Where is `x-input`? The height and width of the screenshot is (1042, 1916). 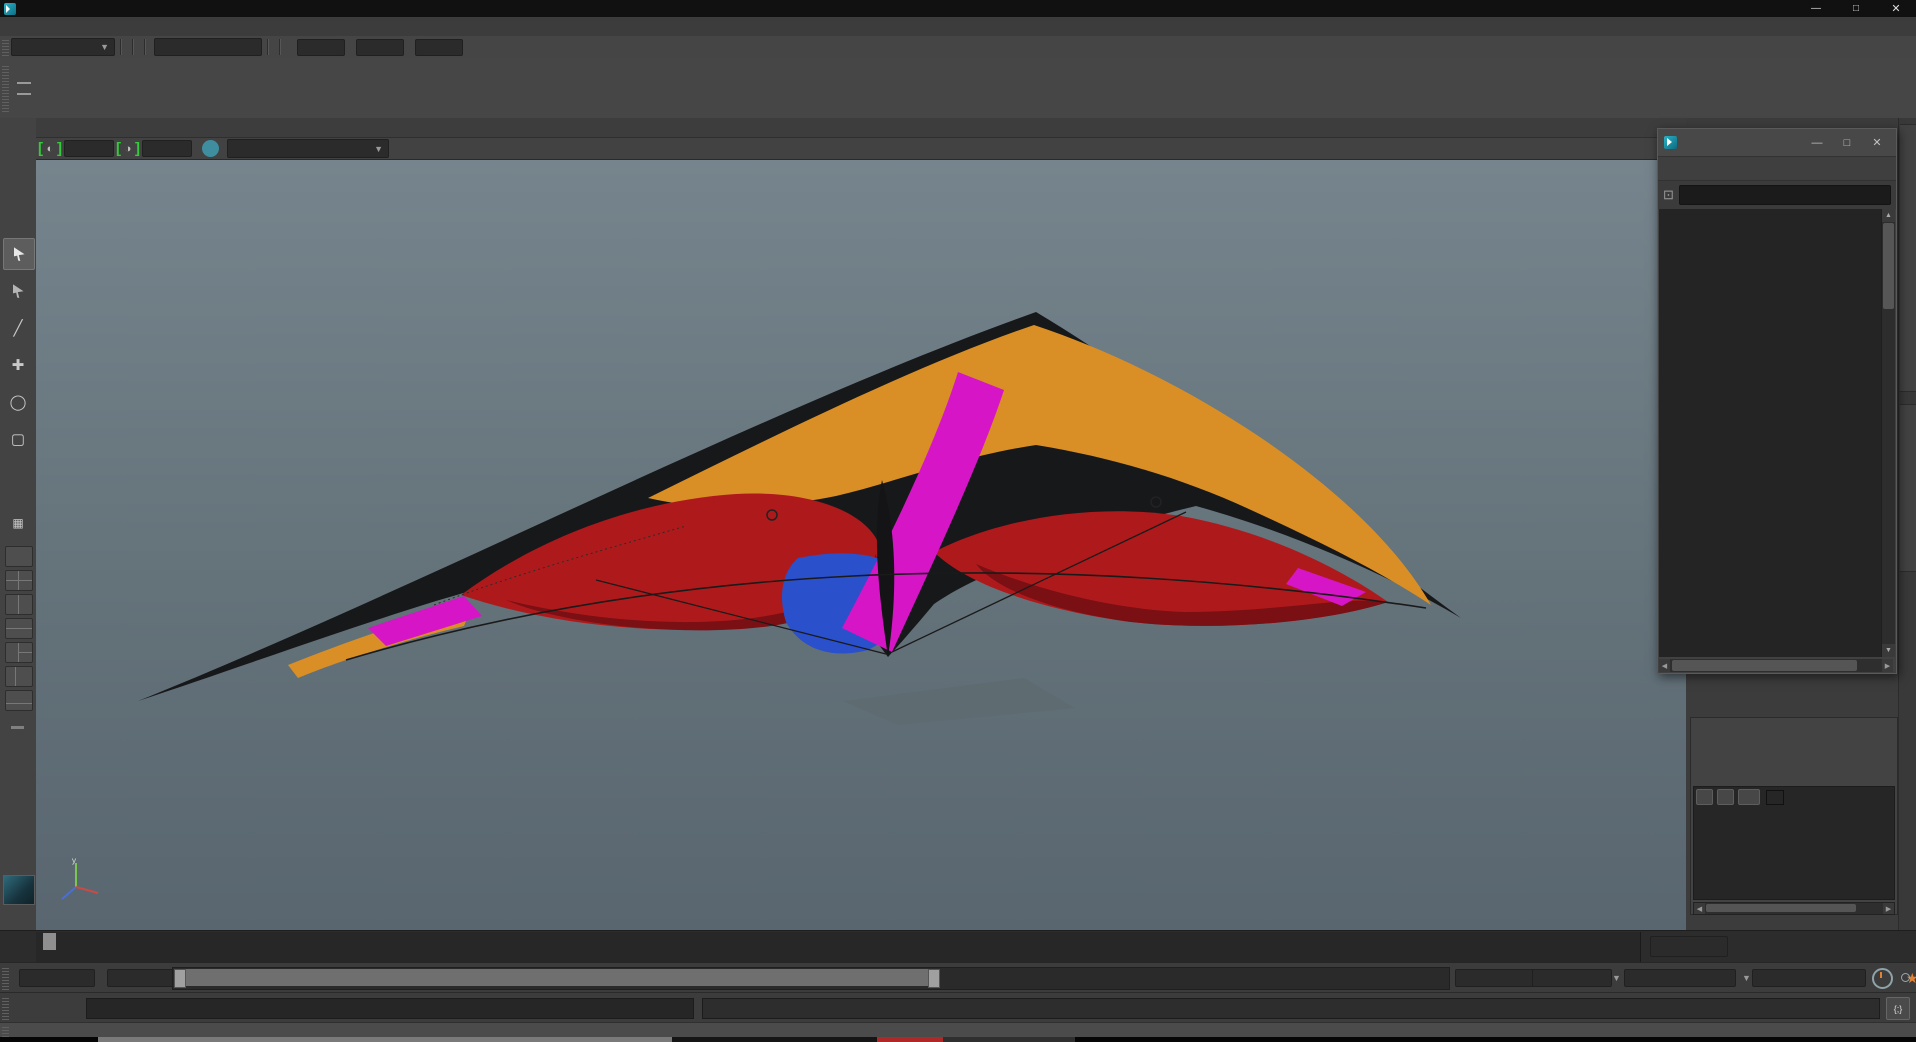 x-input is located at coordinates (321, 47).